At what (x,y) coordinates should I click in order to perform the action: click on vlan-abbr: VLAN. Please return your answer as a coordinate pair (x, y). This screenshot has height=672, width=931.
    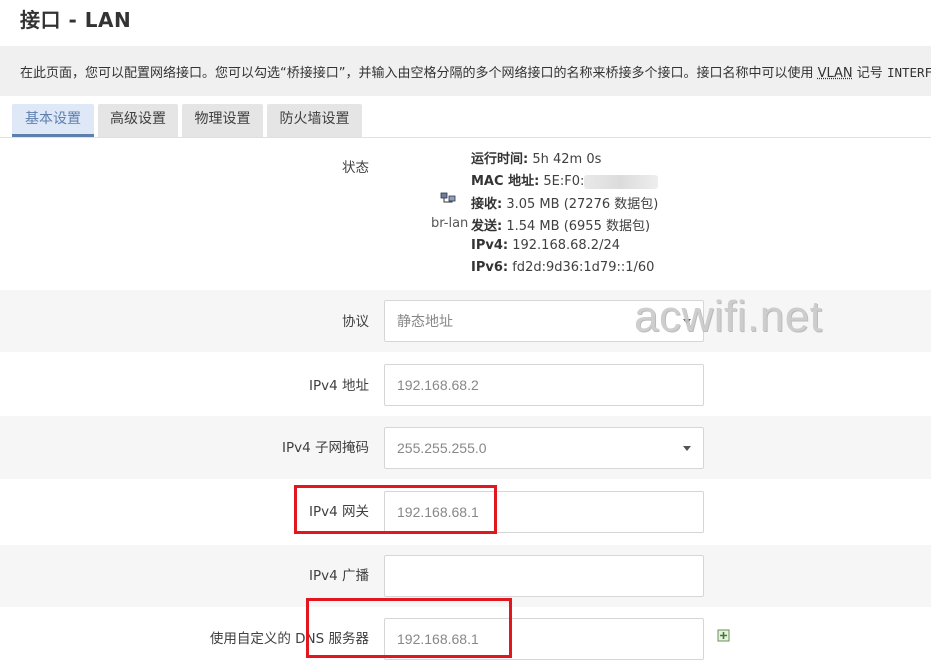
    Looking at the image, I should click on (835, 73).